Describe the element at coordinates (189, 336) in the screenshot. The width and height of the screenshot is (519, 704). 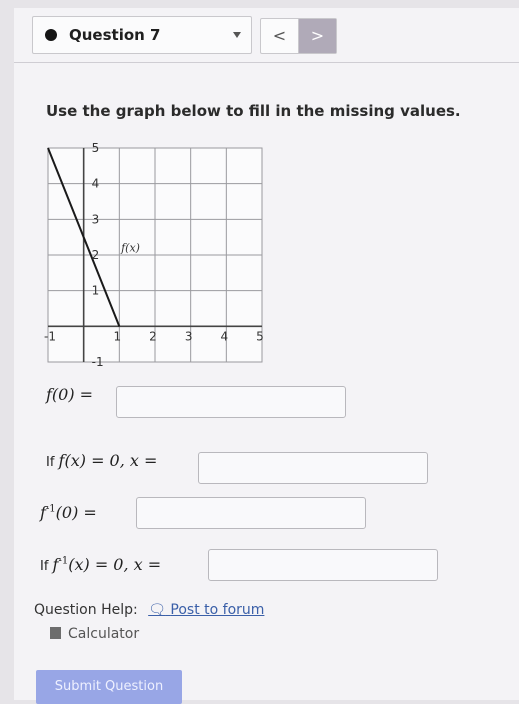
I see `x-tick-label: 3` at that location.